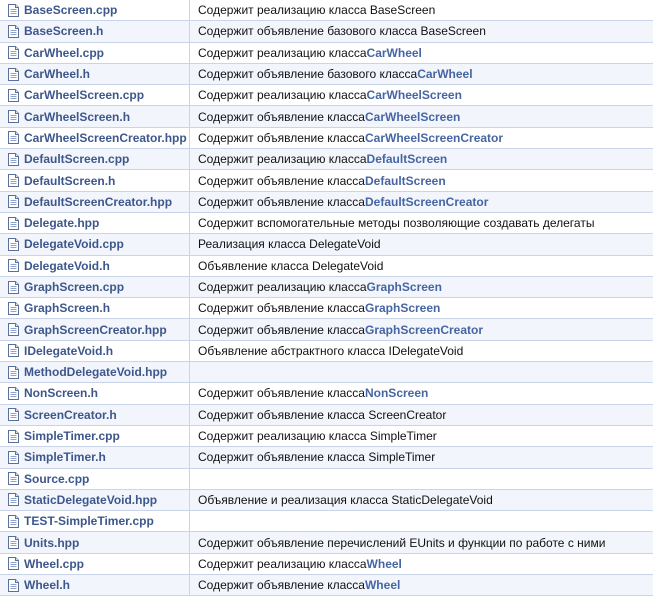 The height and width of the screenshot is (601, 653). I want to click on file-description-cell: Содержит объявление класса DefaultScreen, so click(421, 180).